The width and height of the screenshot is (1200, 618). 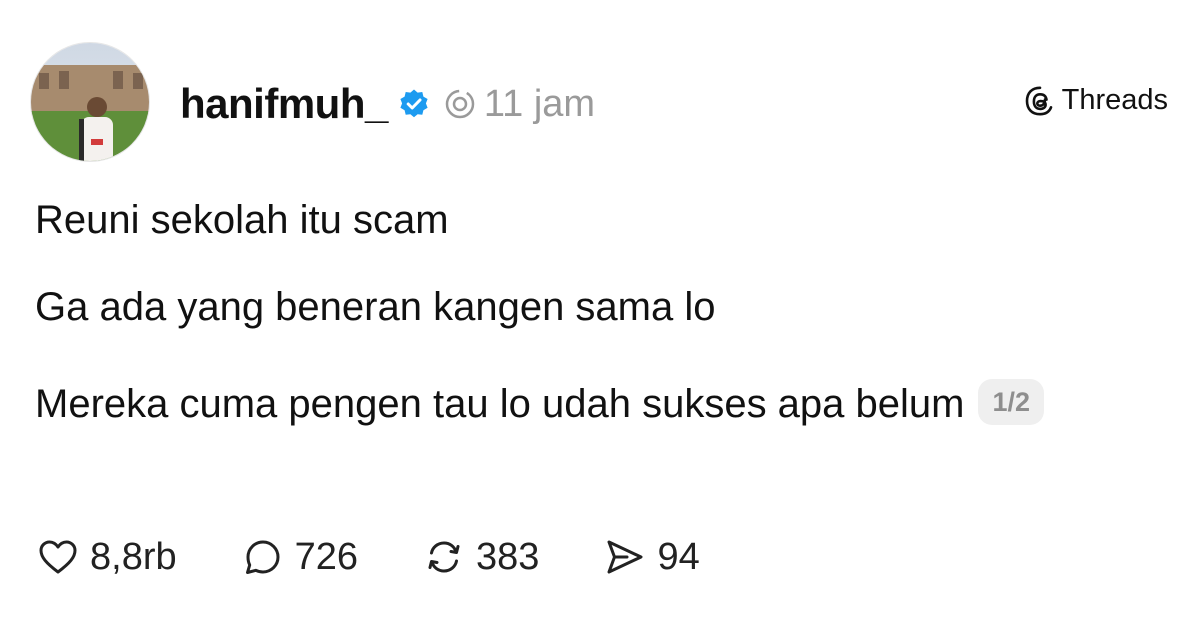 I want to click on reply-count: 726, so click(x=326, y=556).